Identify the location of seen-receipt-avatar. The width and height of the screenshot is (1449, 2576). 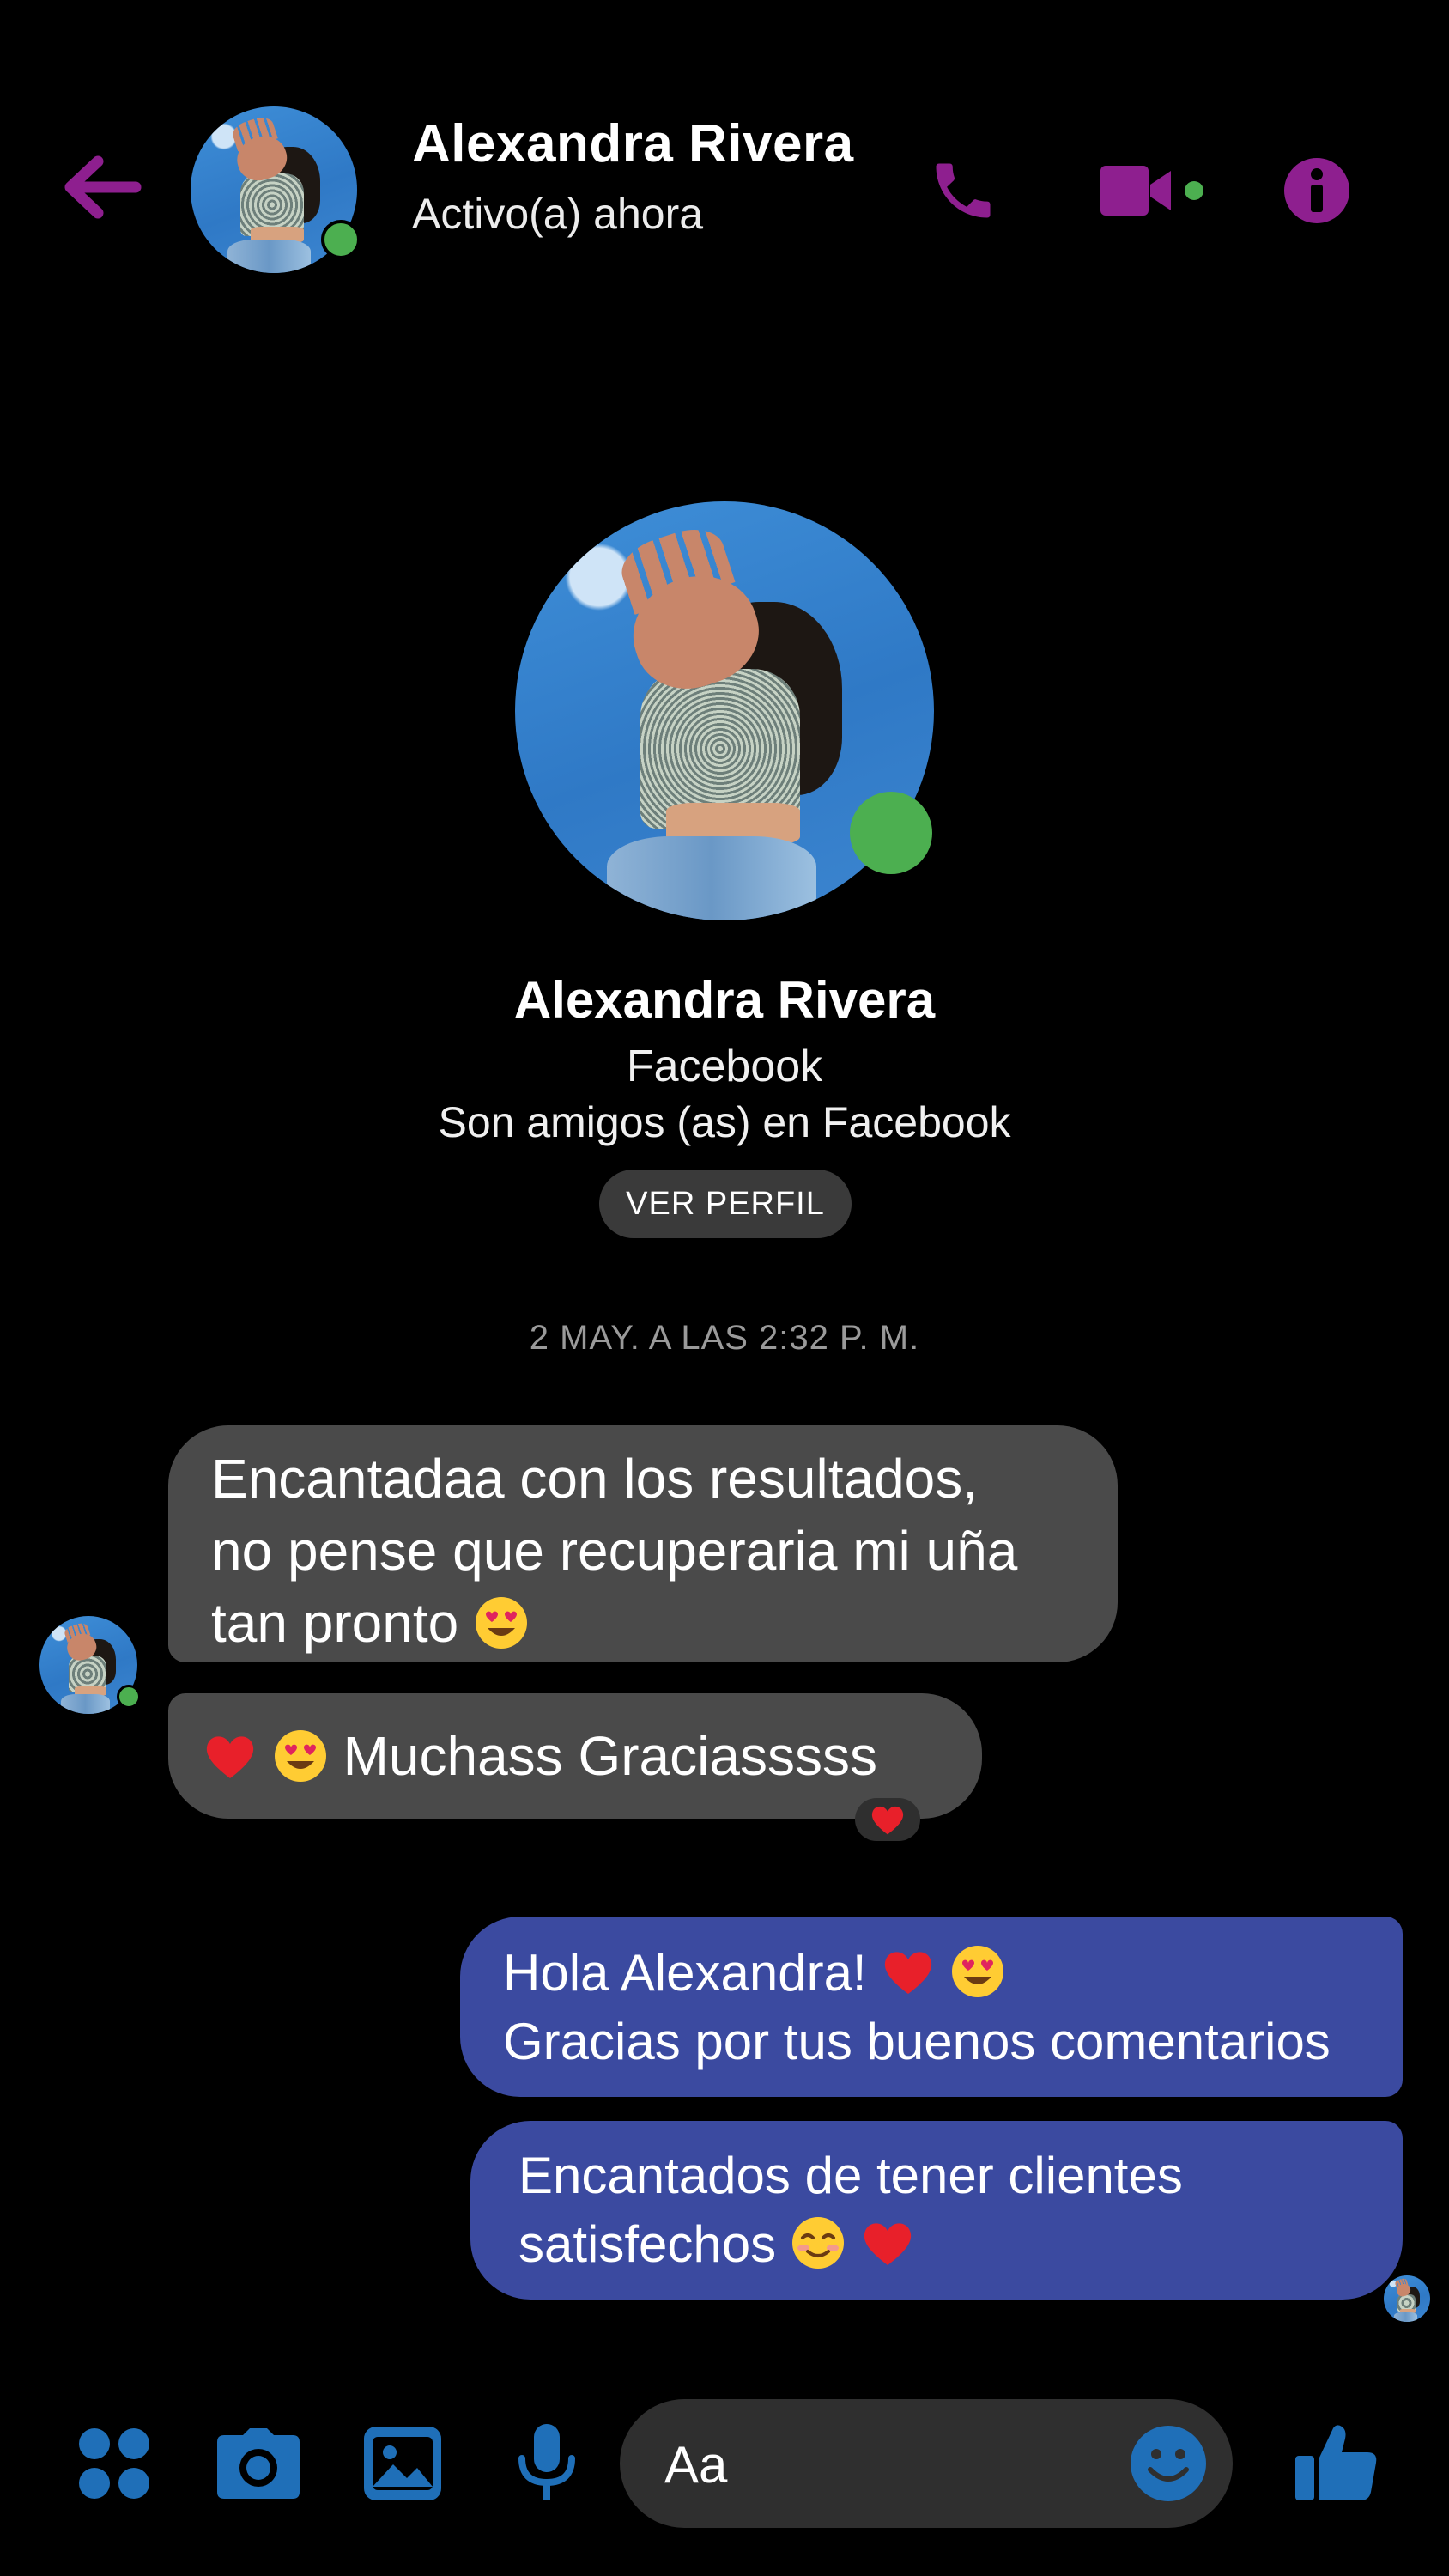
(1407, 2298).